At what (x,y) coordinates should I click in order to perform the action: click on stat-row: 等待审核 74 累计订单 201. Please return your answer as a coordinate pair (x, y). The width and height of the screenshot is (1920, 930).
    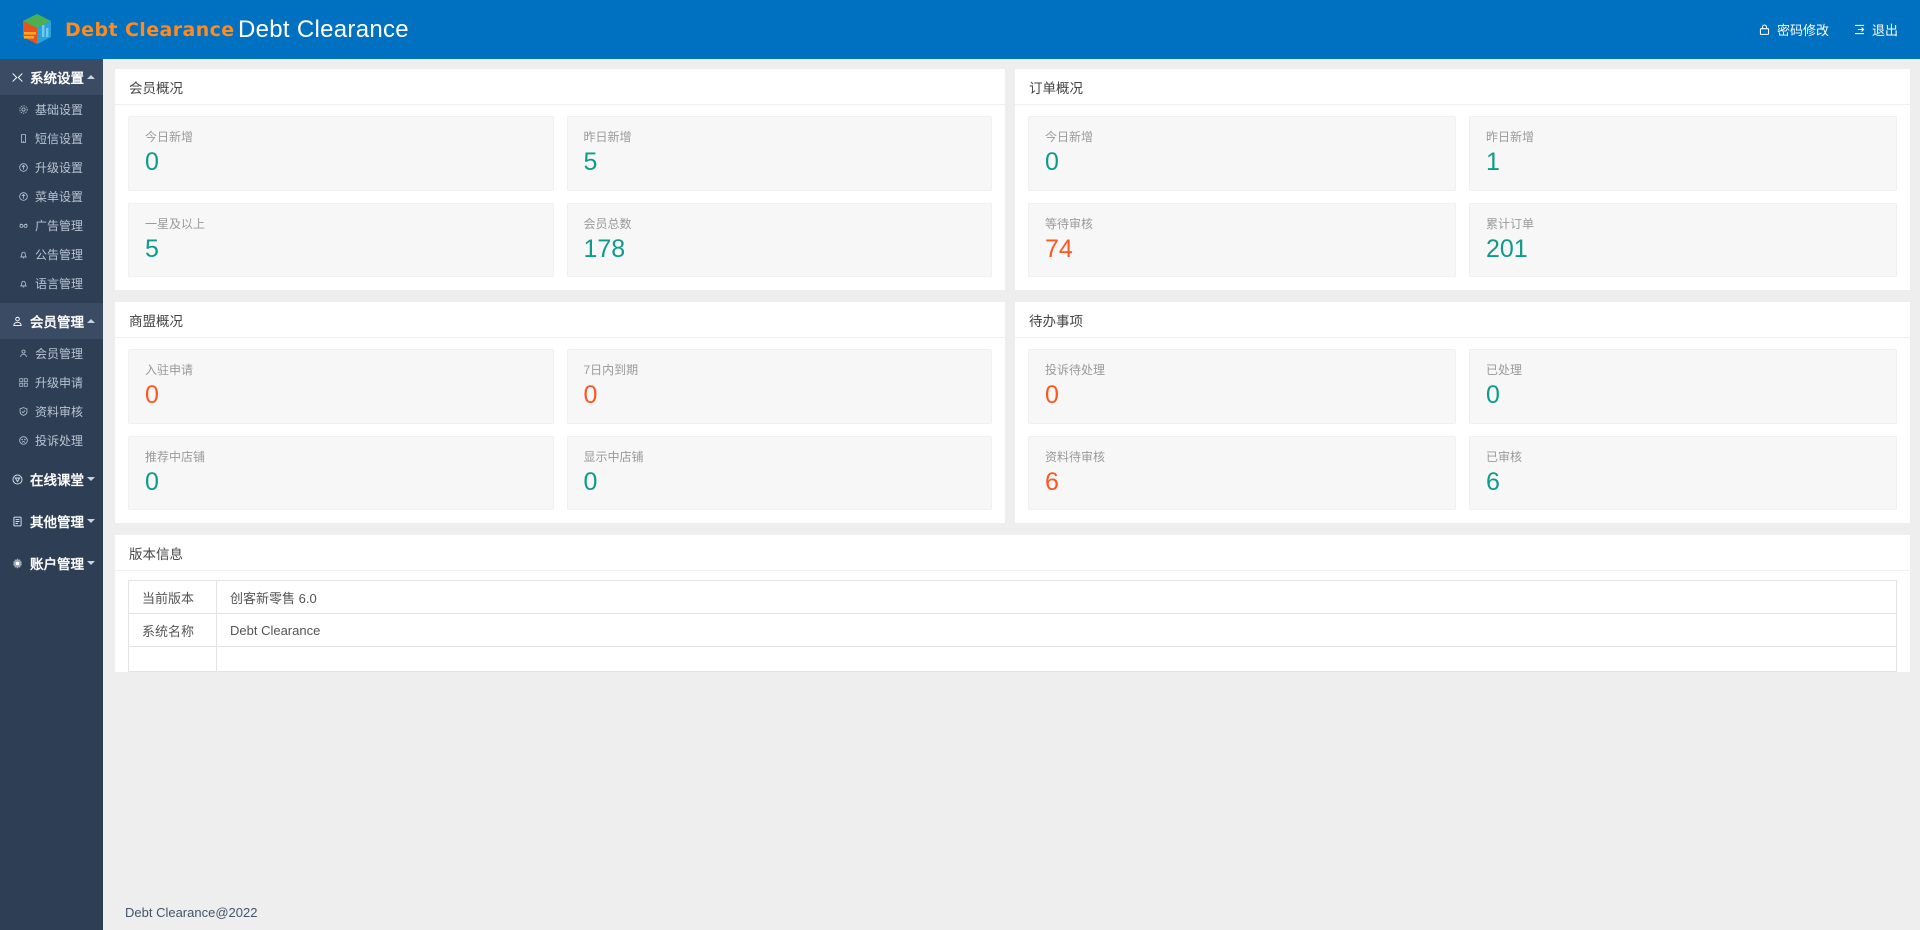
    Looking at the image, I should click on (1462, 239).